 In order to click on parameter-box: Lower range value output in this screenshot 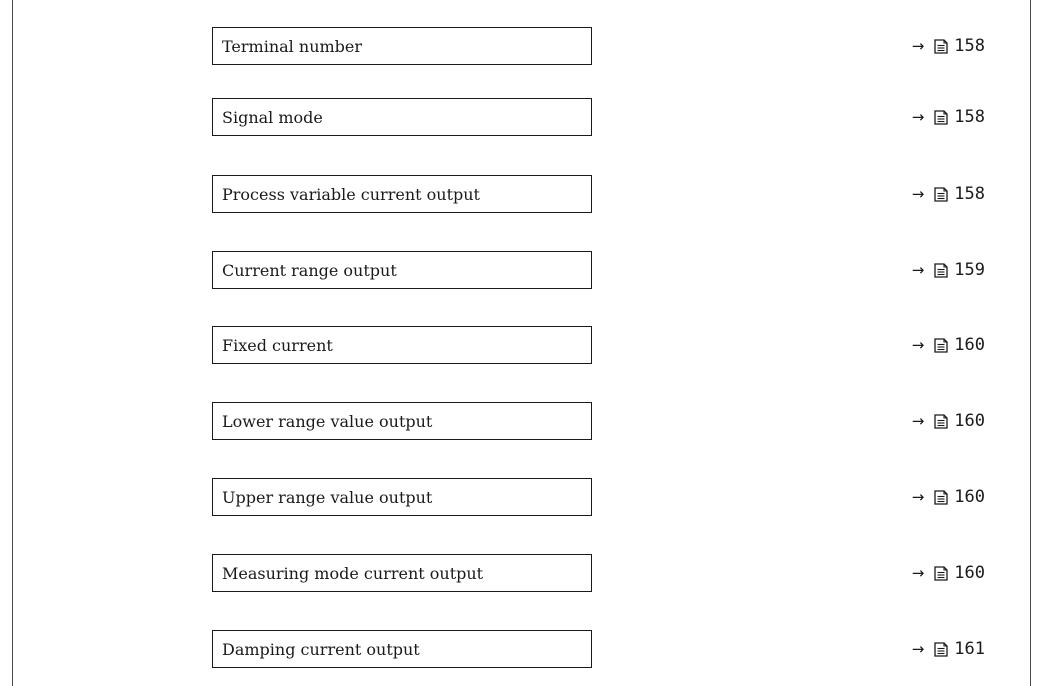, I will do `click(402, 421)`.